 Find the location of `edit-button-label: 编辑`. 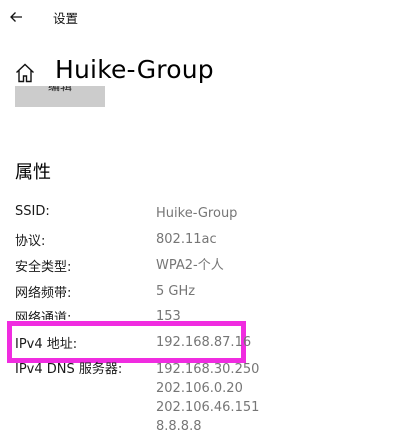

edit-button-label: 编辑 is located at coordinates (59, 89).